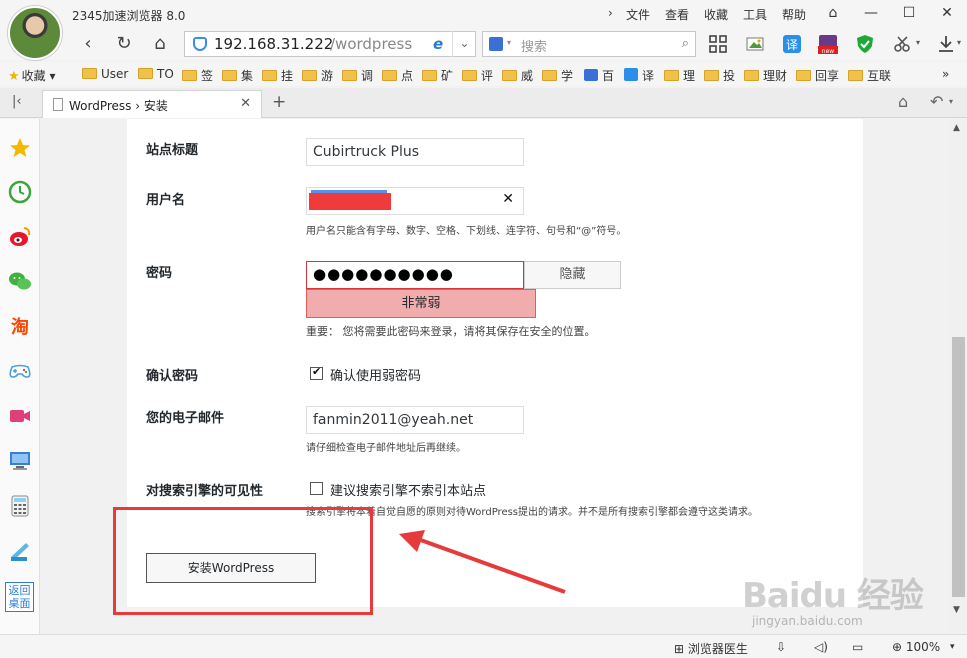 This screenshot has width=967, height=658. Describe the element at coordinates (918, 42) in the screenshot. I see `scissors-dropdown-icon: ▾` at that location.